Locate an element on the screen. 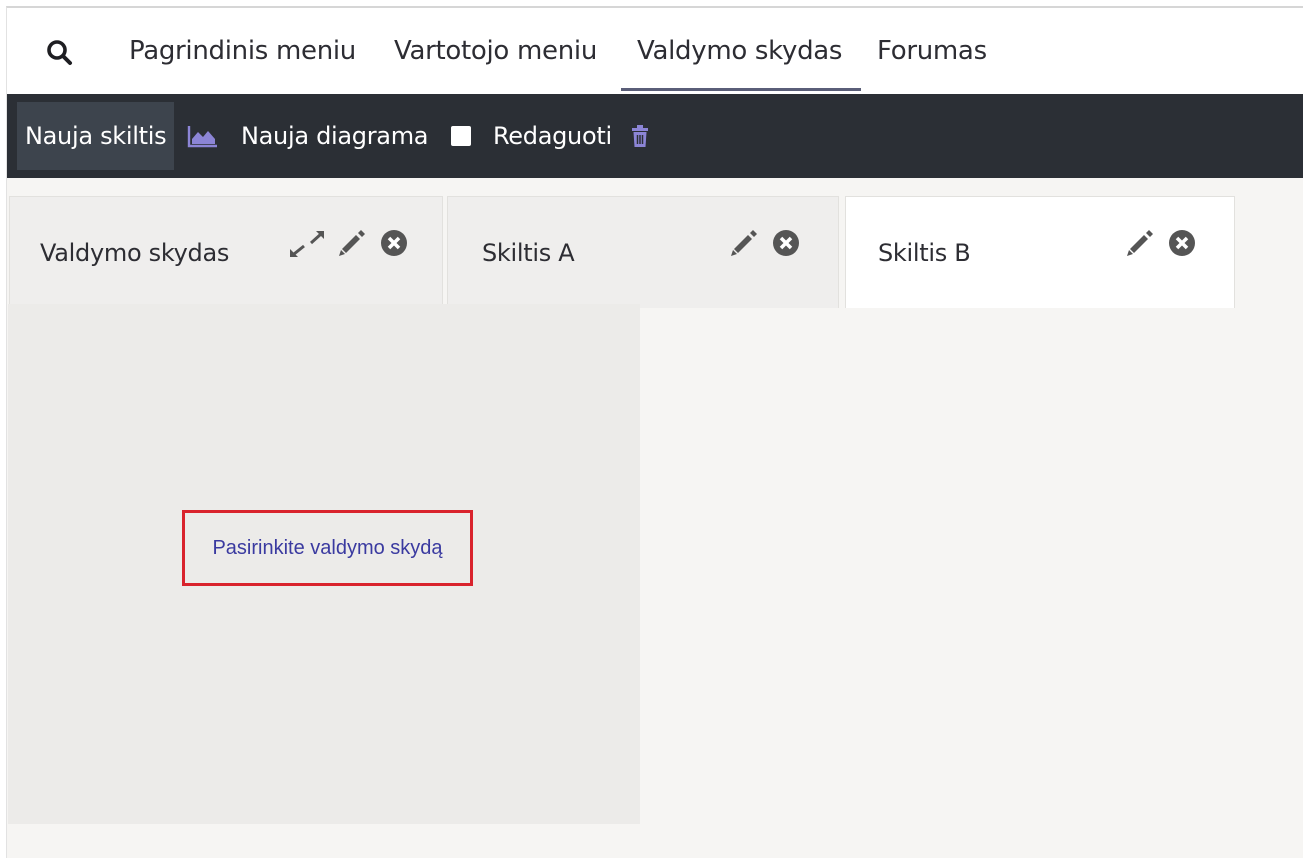  tab-dashboard: Valdymo skydas is located at coordinates (226, 252).